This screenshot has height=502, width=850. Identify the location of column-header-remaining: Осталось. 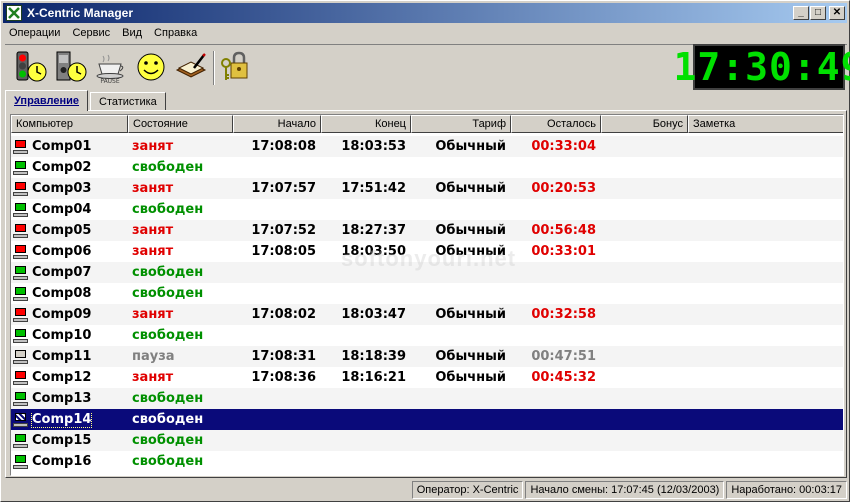
(556, 124).